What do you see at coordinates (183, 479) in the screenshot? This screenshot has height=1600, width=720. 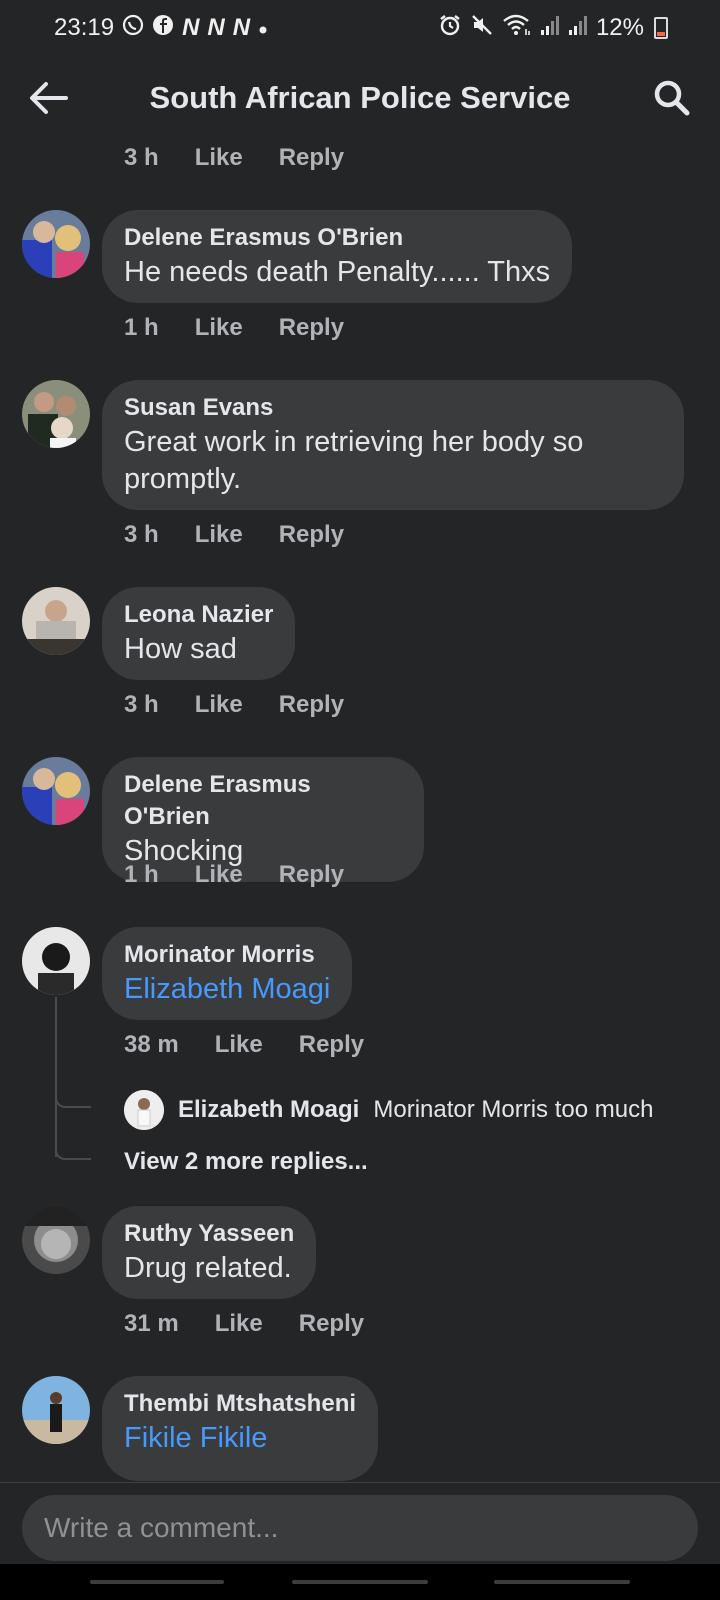 I see `comment-text-line: promptly.` at bounding box center [183, 479].